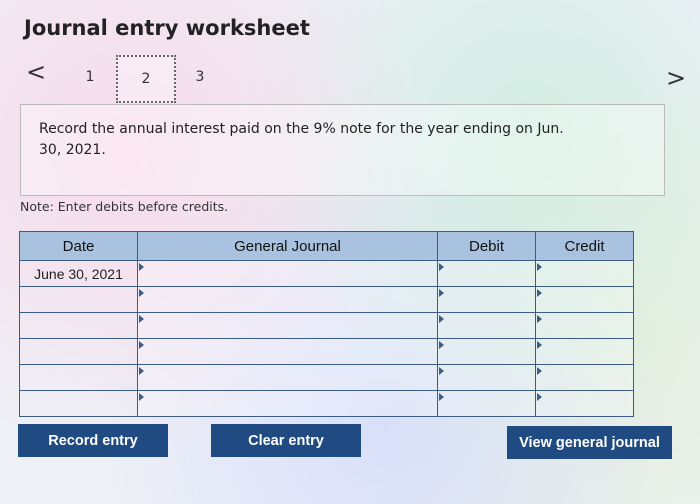 This screenshot has width=700, height=504. What do you see at coordinates (90, 77) in the screenshot?
I see `tab-1: 1` at bounding box center [90, 77].